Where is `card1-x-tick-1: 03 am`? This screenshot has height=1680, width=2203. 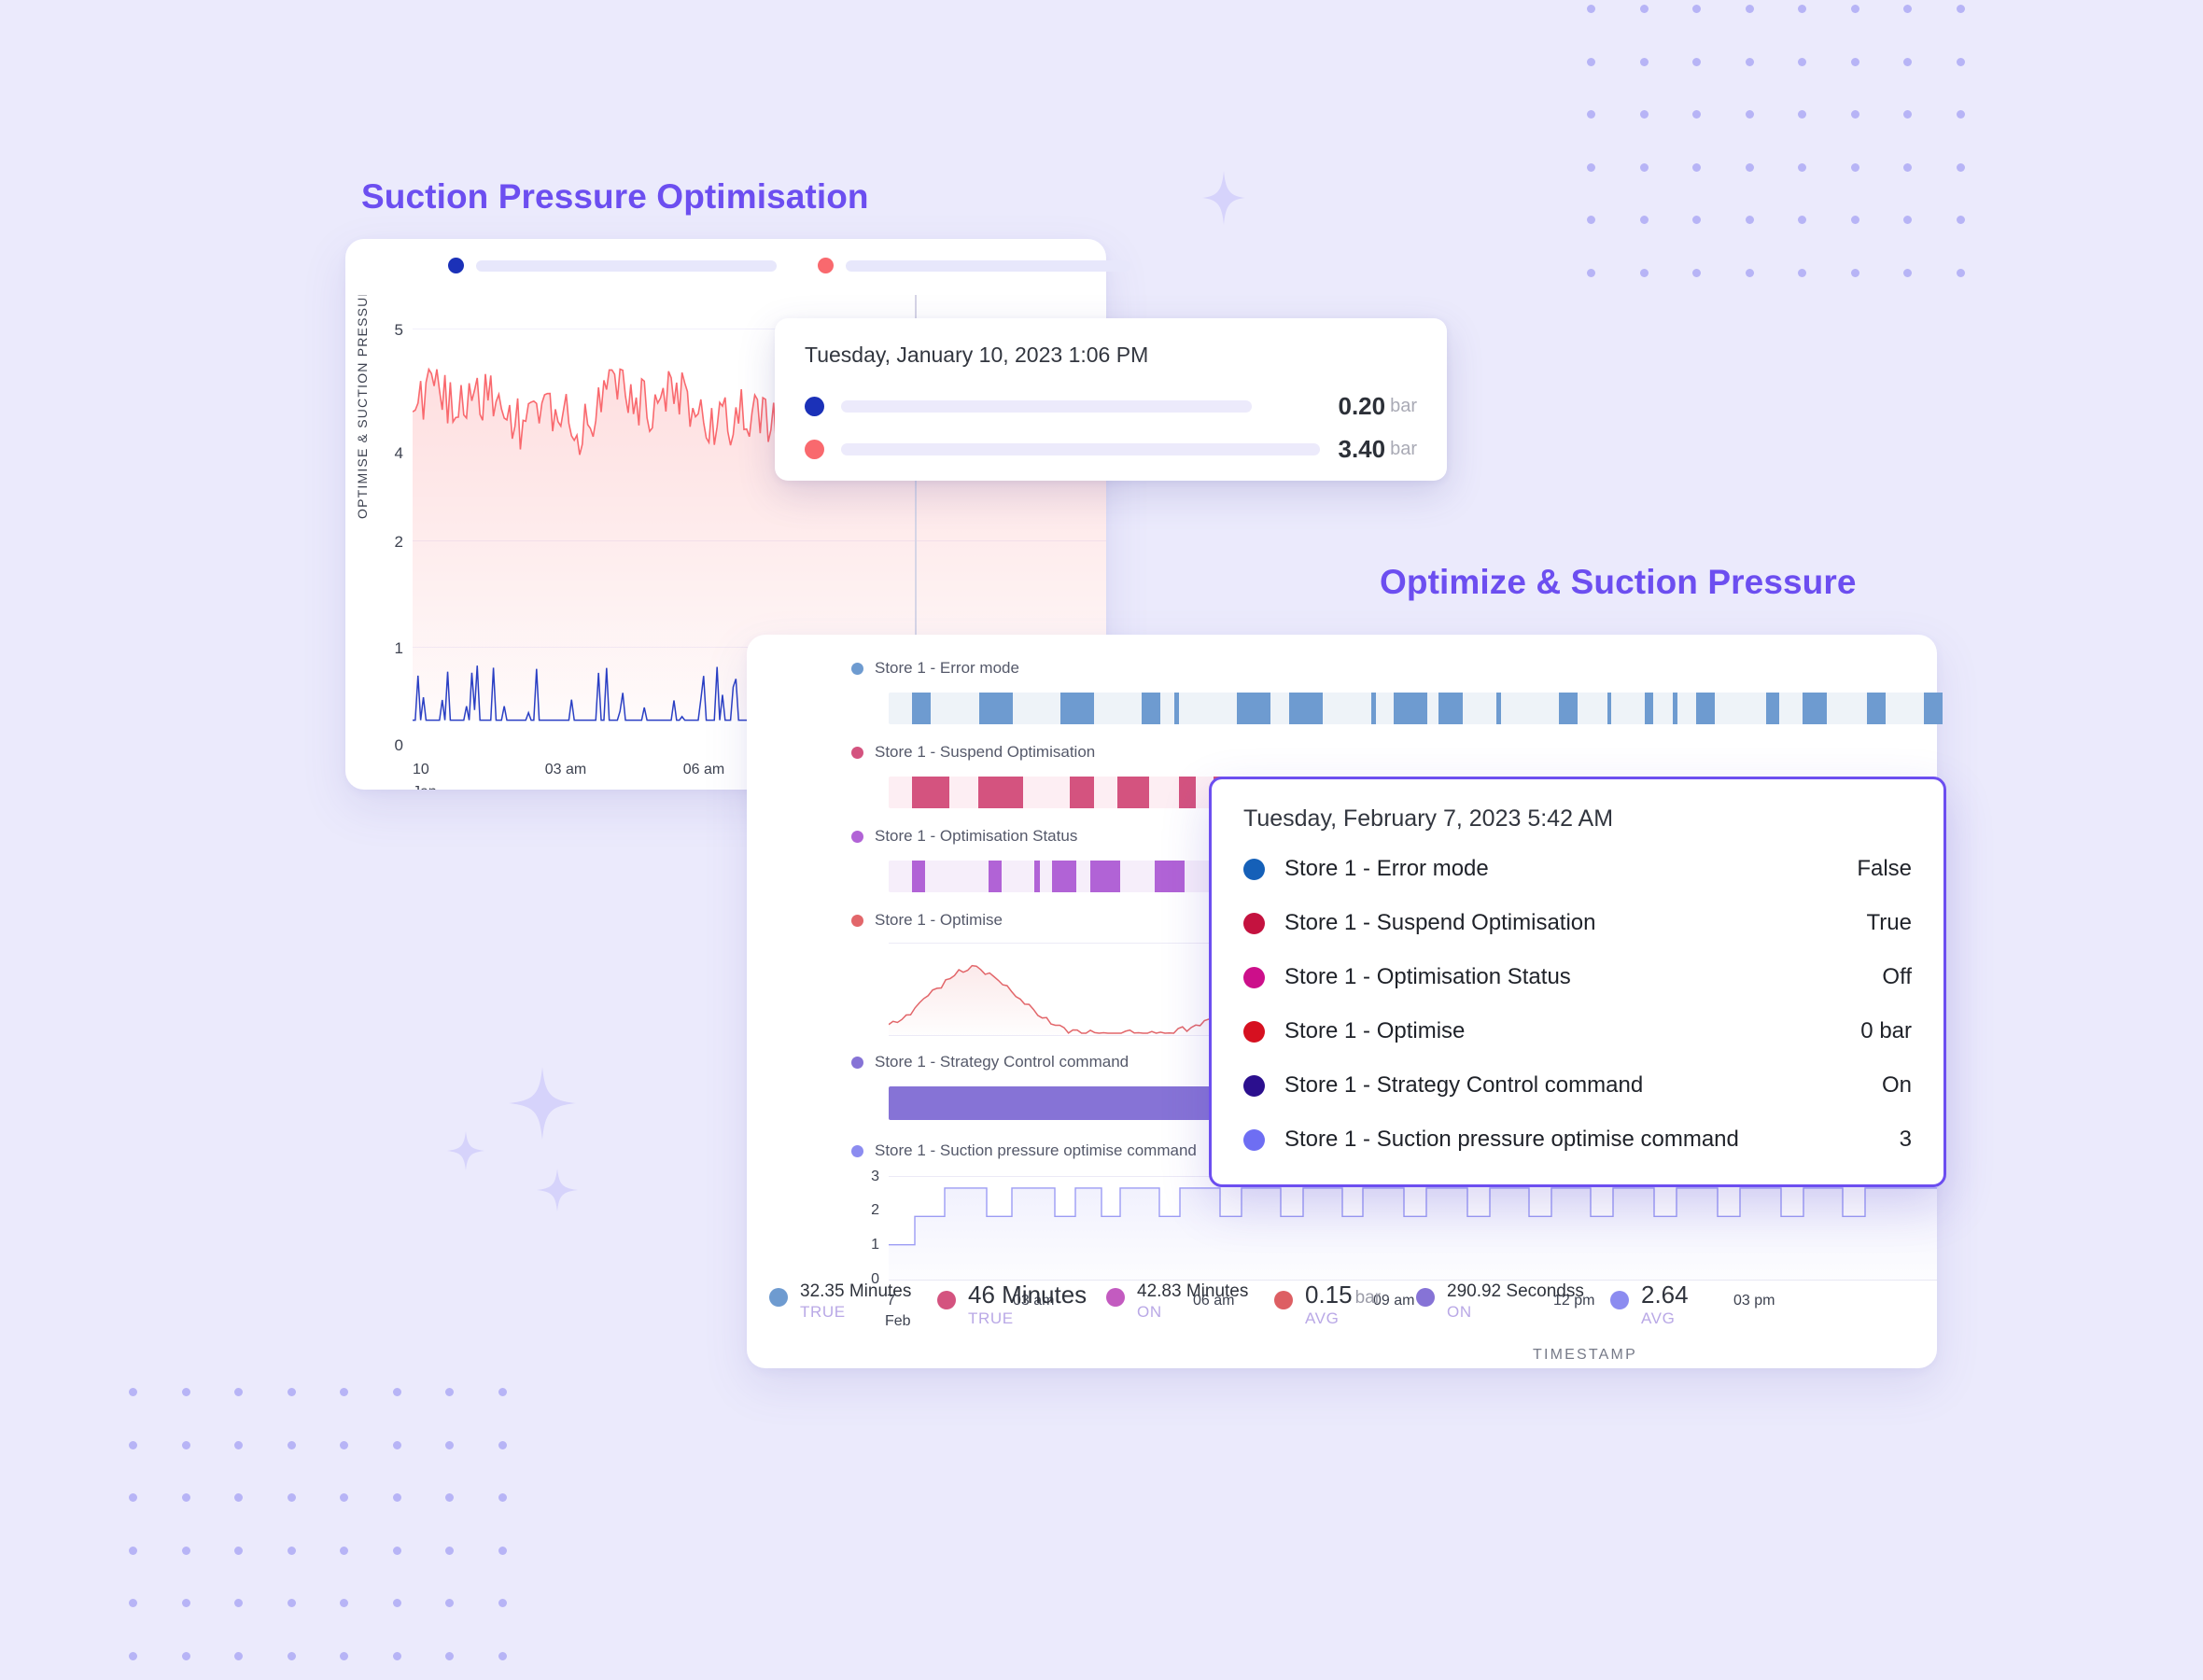 card1-x-tick-1: 03 am is located at coordinates (566, 769).